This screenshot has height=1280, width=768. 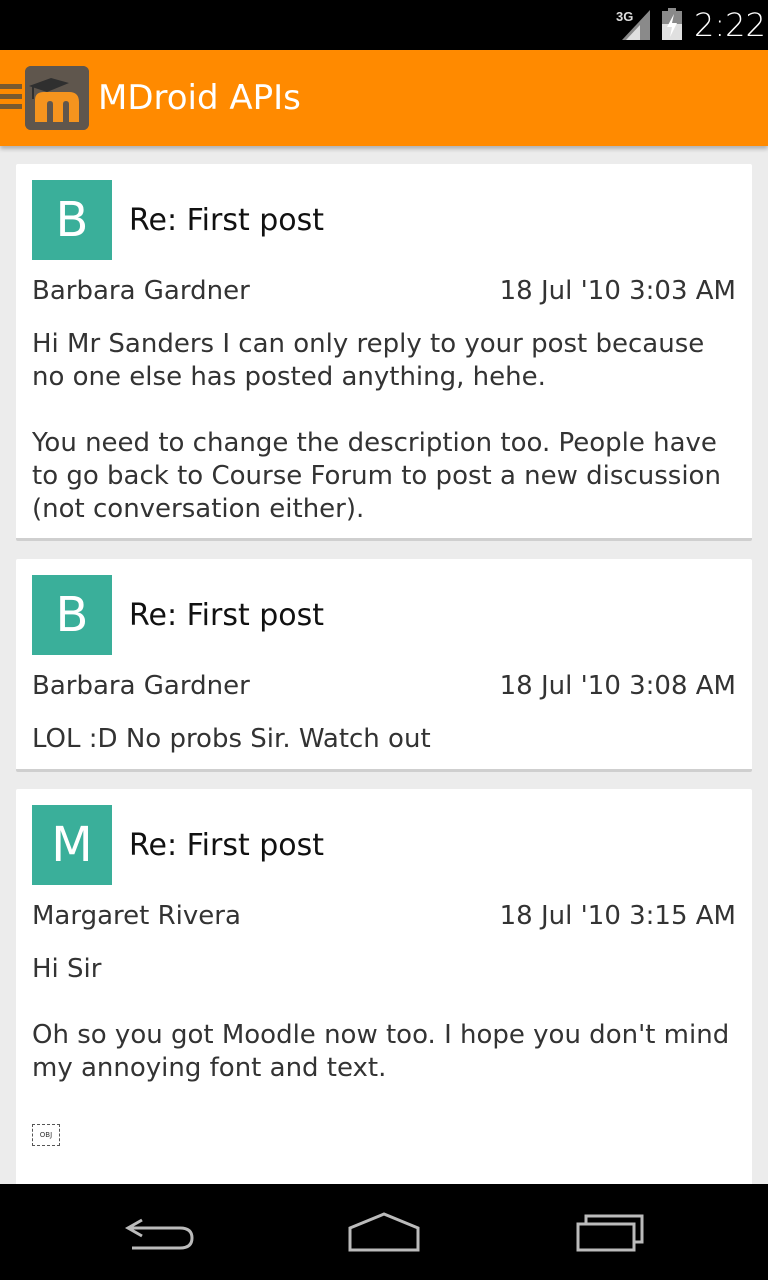 I want to click on back-icon, so click(x=159, y=1234).